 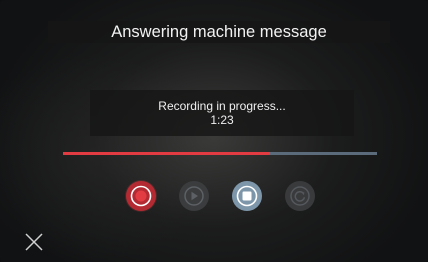 What do you see at coordinates (222, 120) in the screenshot?
I see `recording-elapsed-time: 1:23` at bounding box center [222, 120].